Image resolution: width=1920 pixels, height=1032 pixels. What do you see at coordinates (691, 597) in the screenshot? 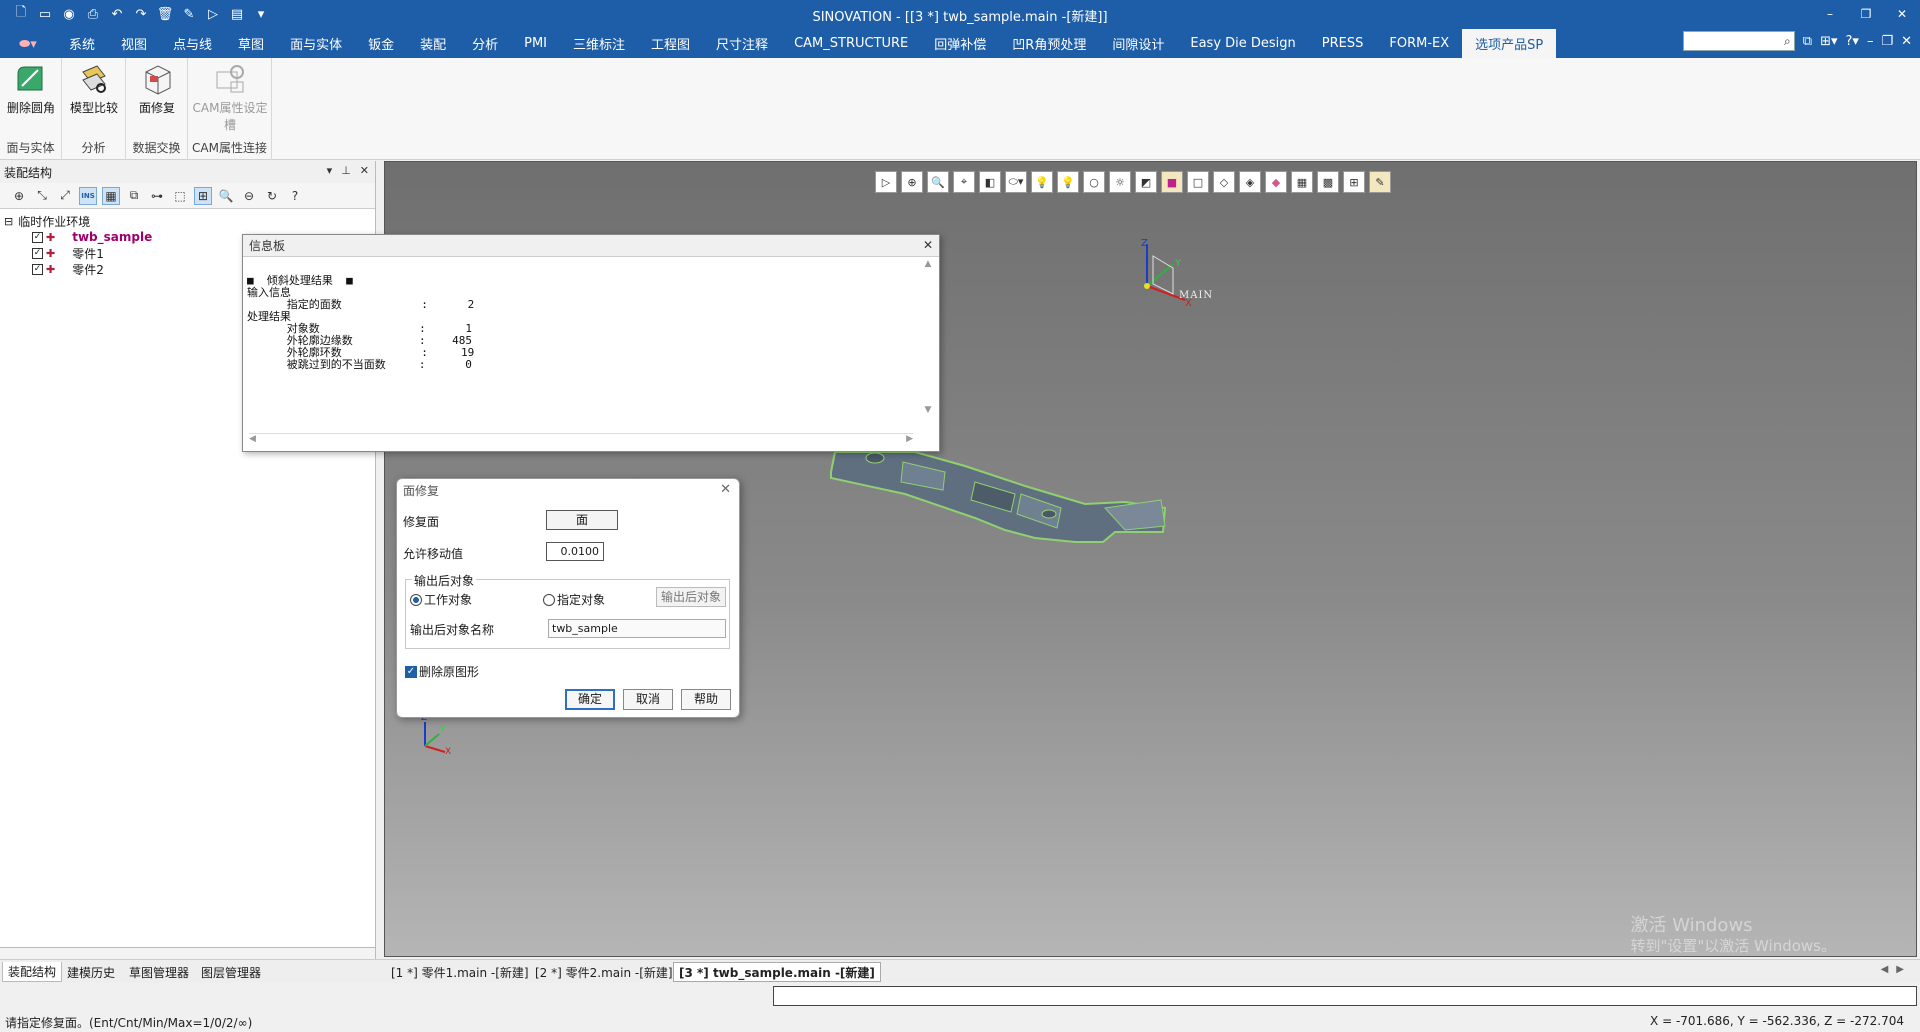
I see `output-object-button: 输出后对象` at bounding box center [691, 597].